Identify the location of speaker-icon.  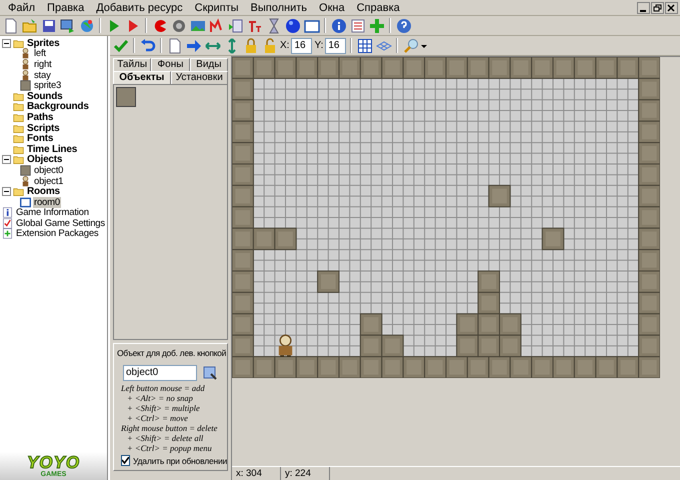
(178, 25).